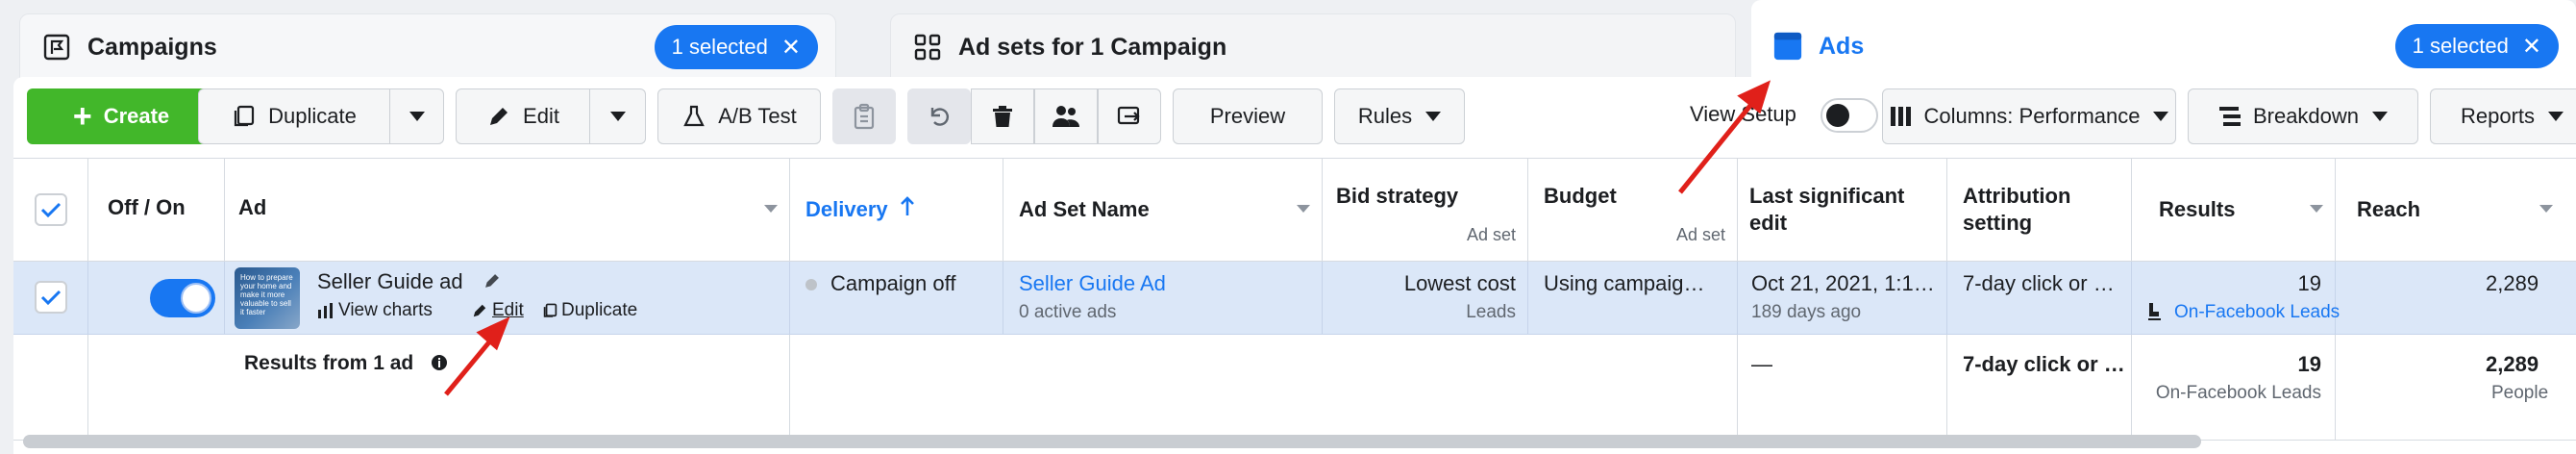 This screenshot has height=454, width=2576. I want to click on tab-ads-label: Ads, so click(1842, 46).